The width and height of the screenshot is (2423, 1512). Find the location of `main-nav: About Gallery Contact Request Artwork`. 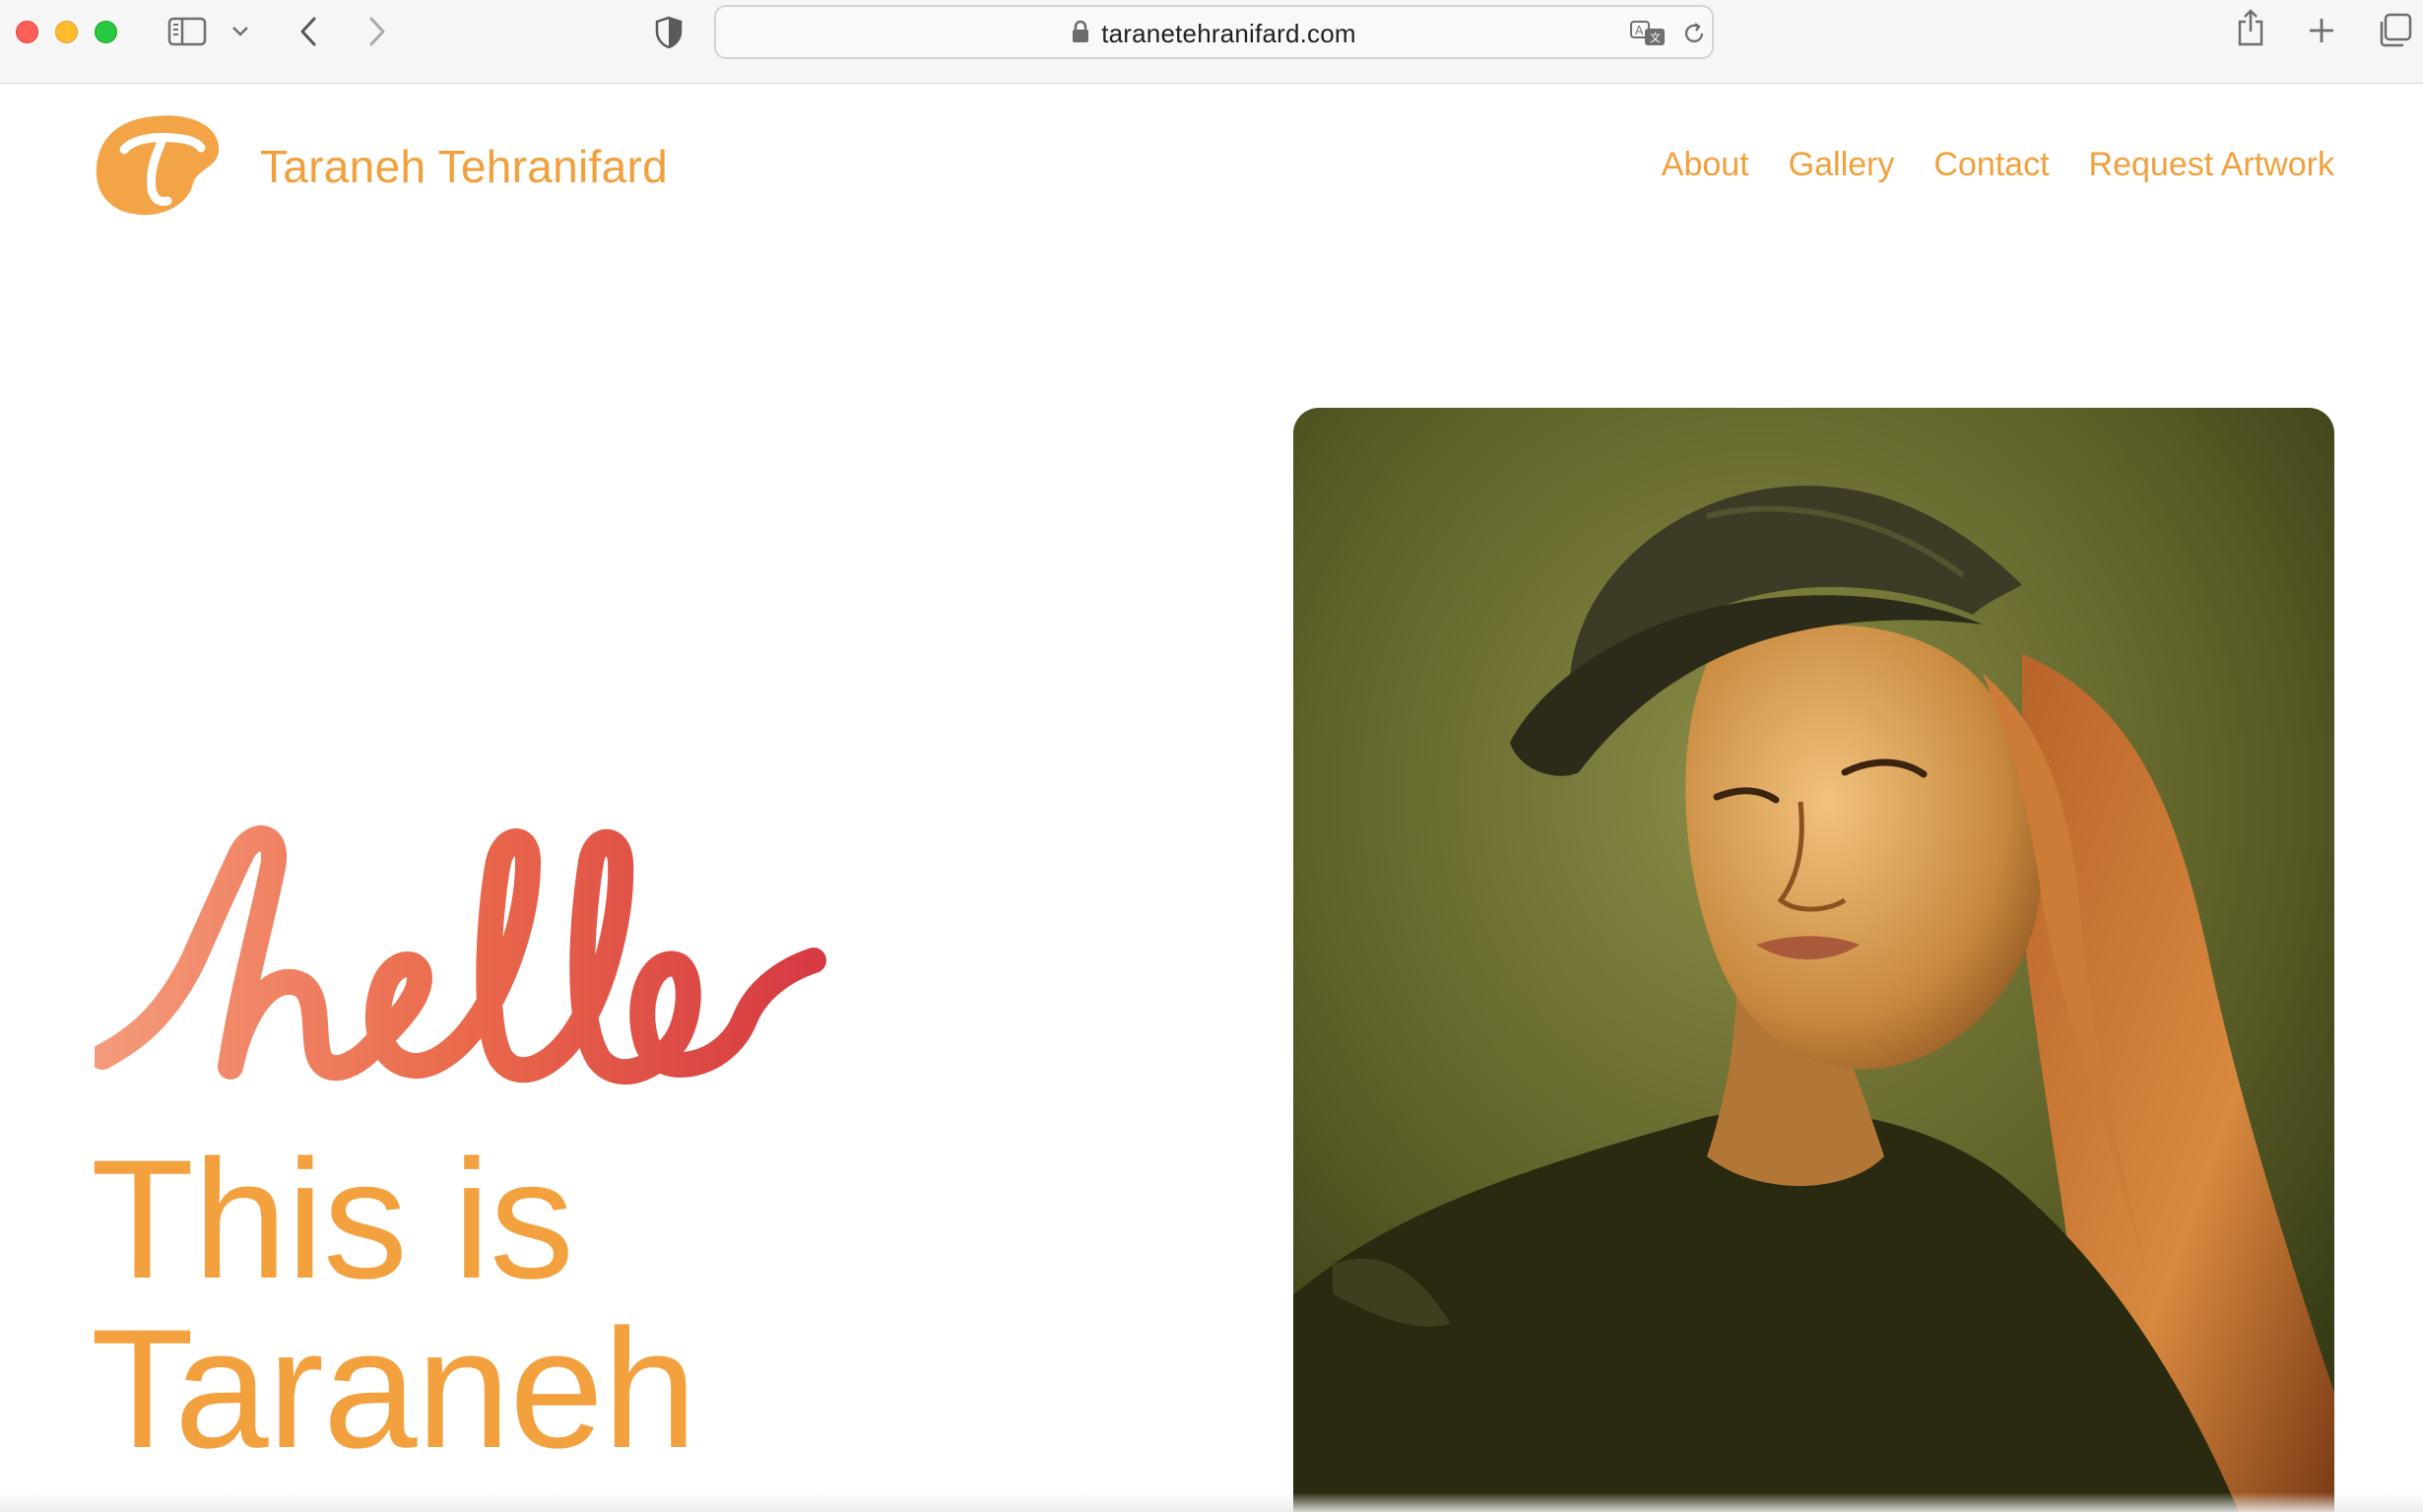

main-nav: About Gallery Contact Request Artwork is located at coordinates (1998, 165).